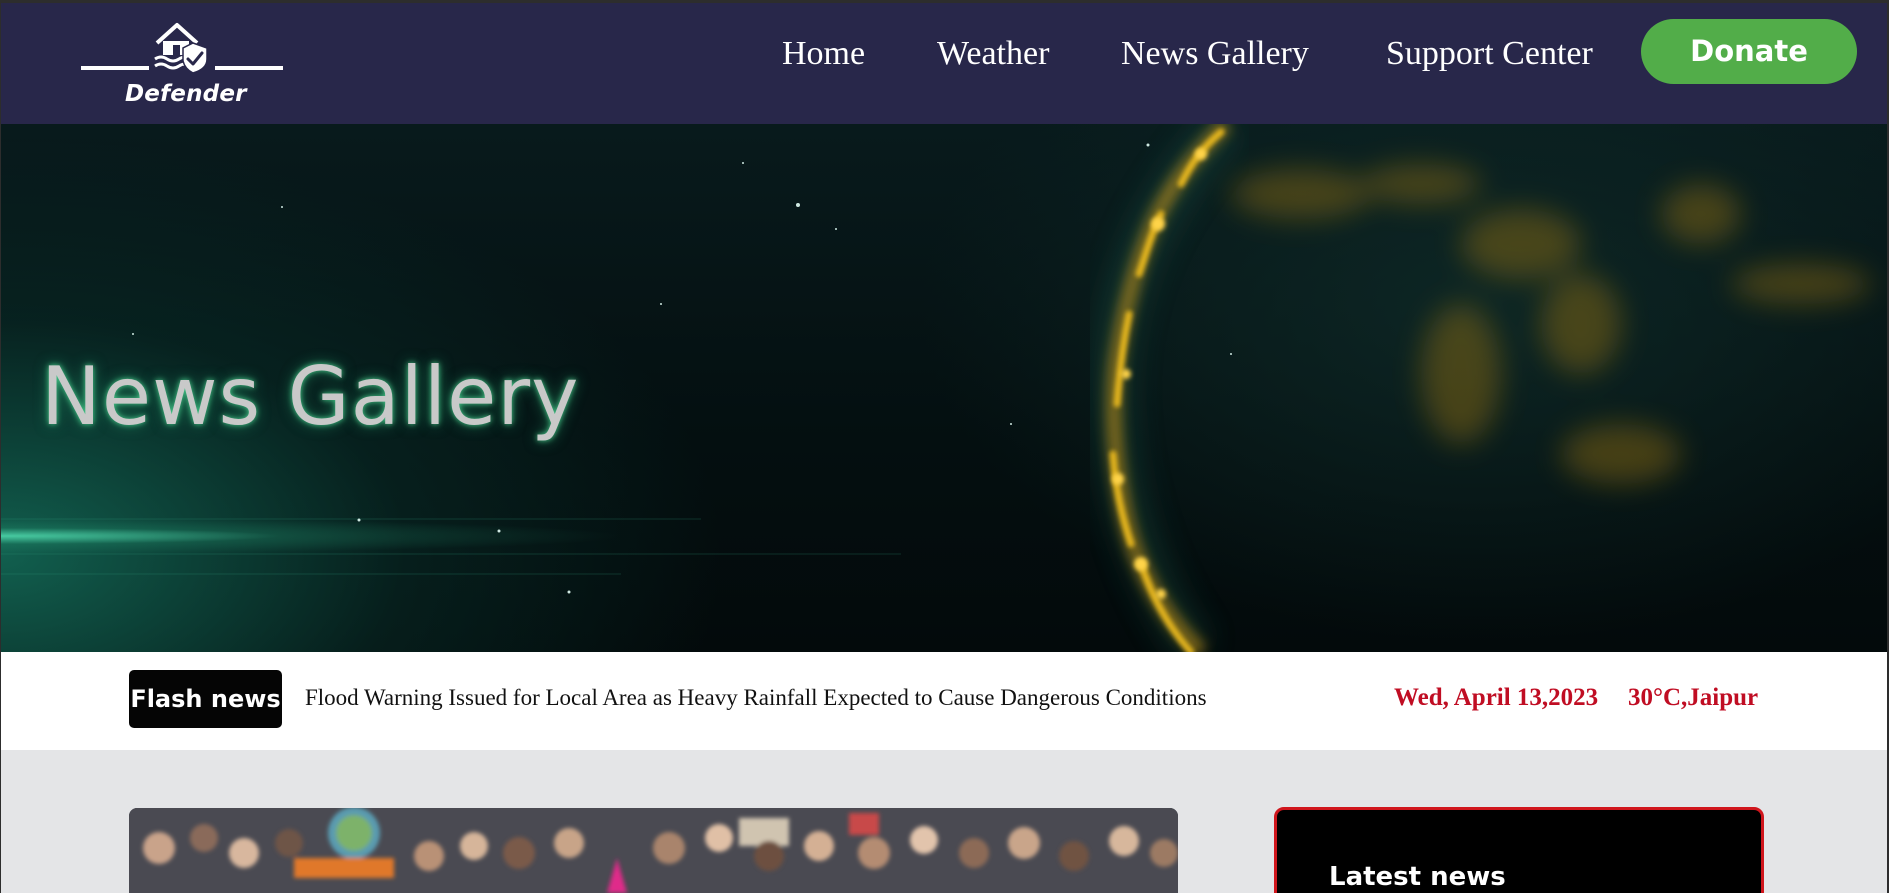  I want to click on crowd-protest-image, so click(653, 850).